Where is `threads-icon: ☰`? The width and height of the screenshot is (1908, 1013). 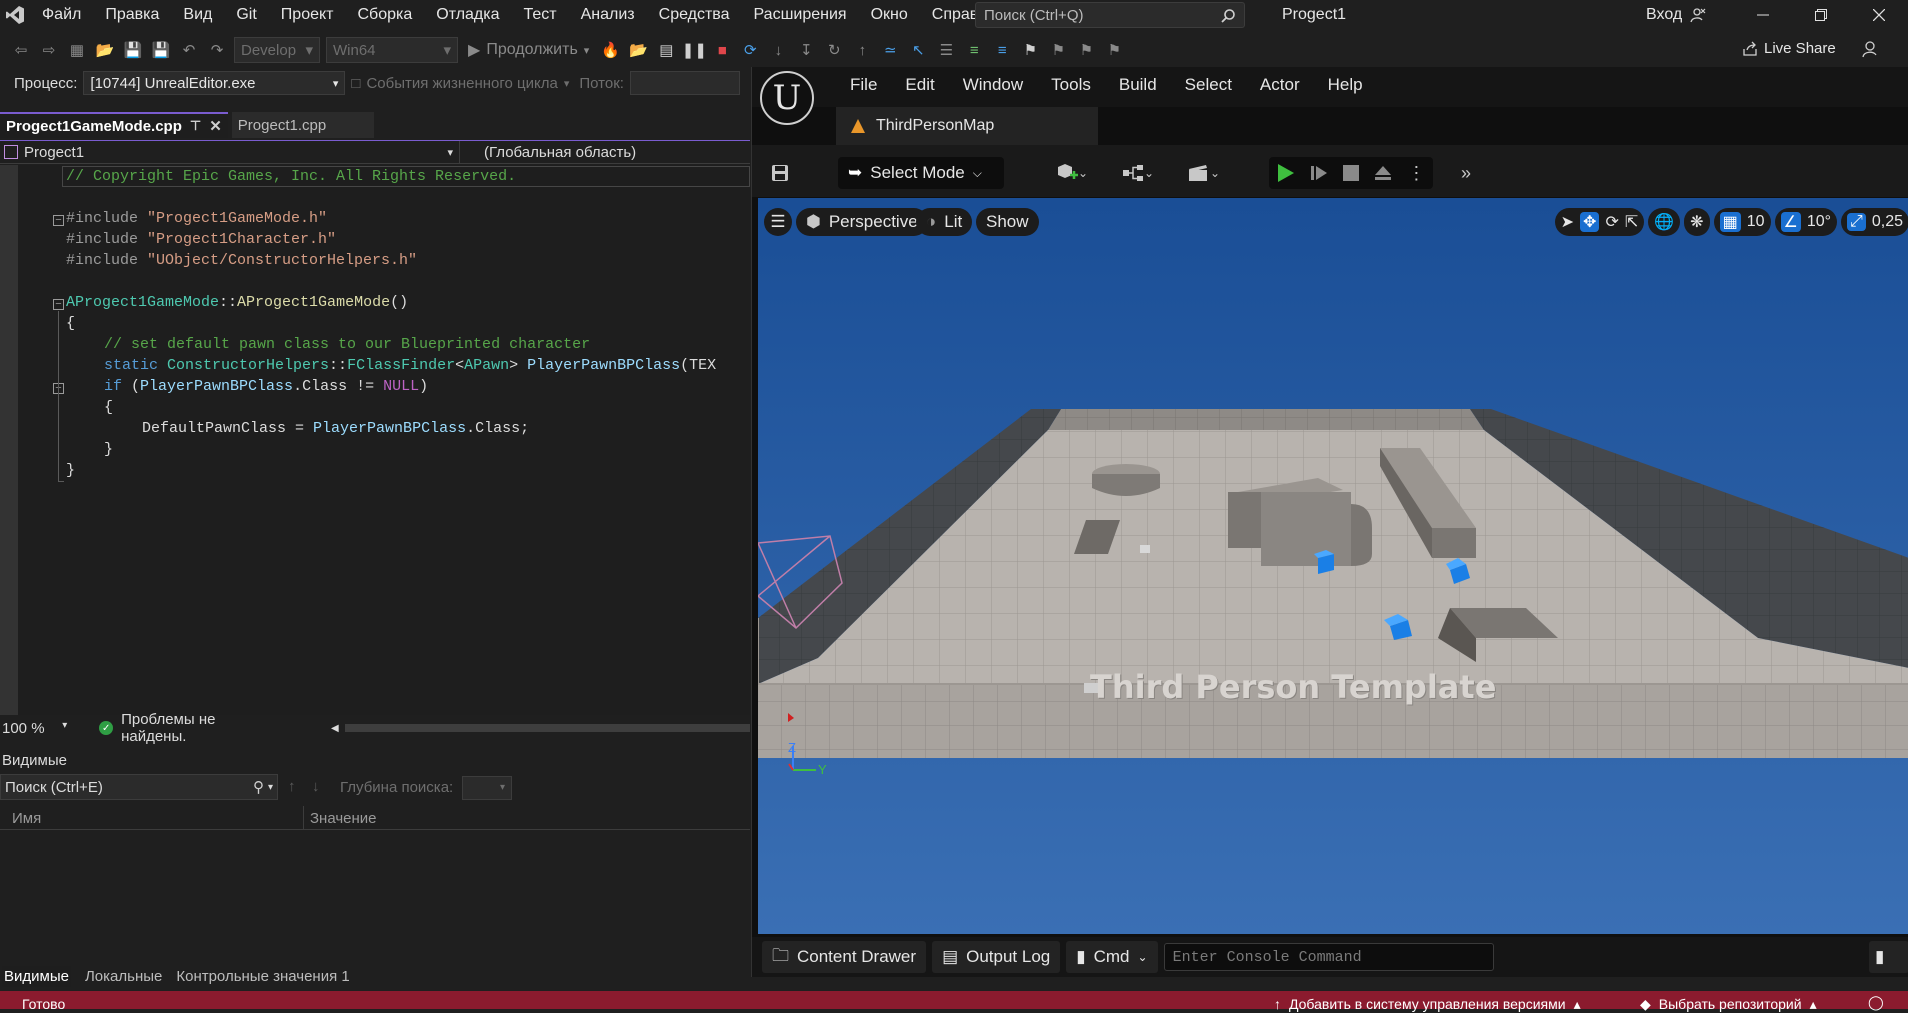
threads-icon: ☰ is located at coordinates (946, 50).